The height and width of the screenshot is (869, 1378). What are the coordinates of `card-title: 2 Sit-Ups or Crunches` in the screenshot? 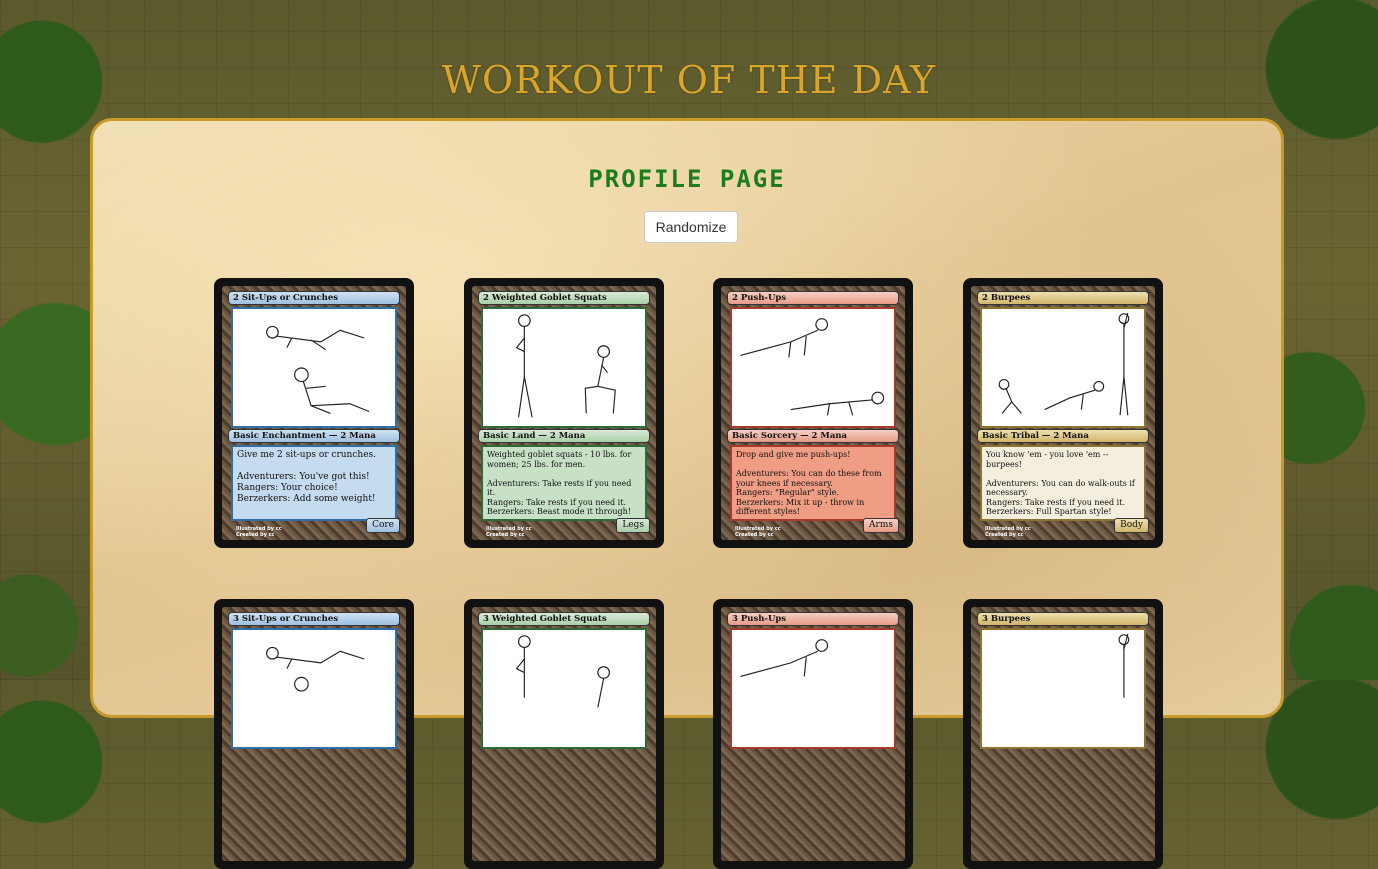 It's located at (314, 298).